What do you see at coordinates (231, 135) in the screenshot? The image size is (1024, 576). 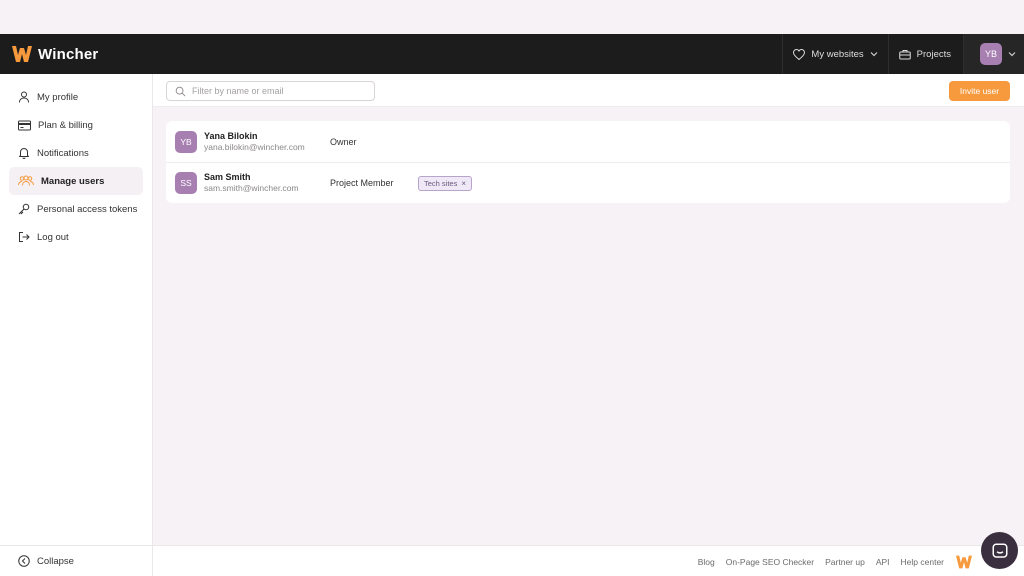 I see `user-name: Yana Bilokin` at bounding box center [231, 135].